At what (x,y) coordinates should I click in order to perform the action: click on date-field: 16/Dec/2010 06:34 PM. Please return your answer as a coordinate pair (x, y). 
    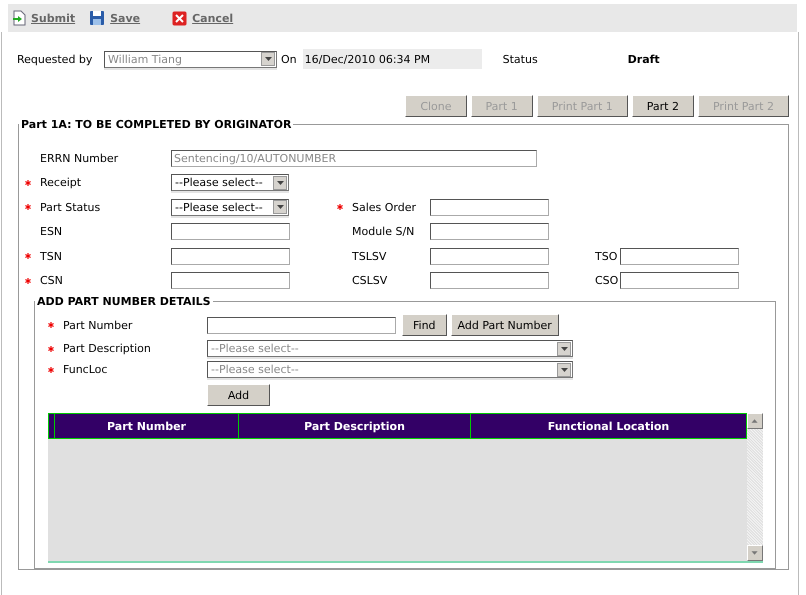
    Looking at the image, I should click on (392, 59).